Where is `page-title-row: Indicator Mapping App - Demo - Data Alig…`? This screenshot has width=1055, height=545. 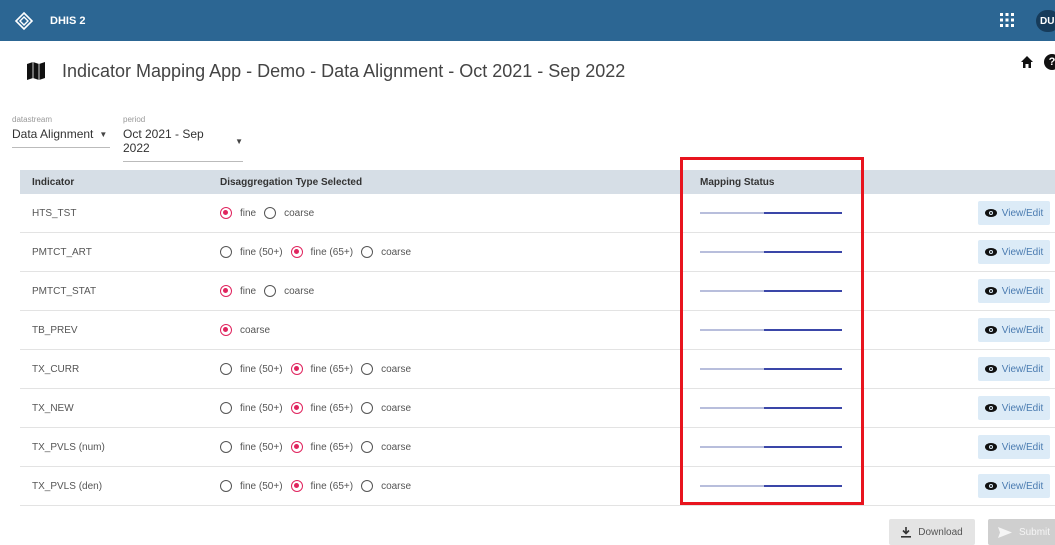
page-title-row: Indicator Mapping App - Demo - Data Alig… is located at coordinates (325, 71).